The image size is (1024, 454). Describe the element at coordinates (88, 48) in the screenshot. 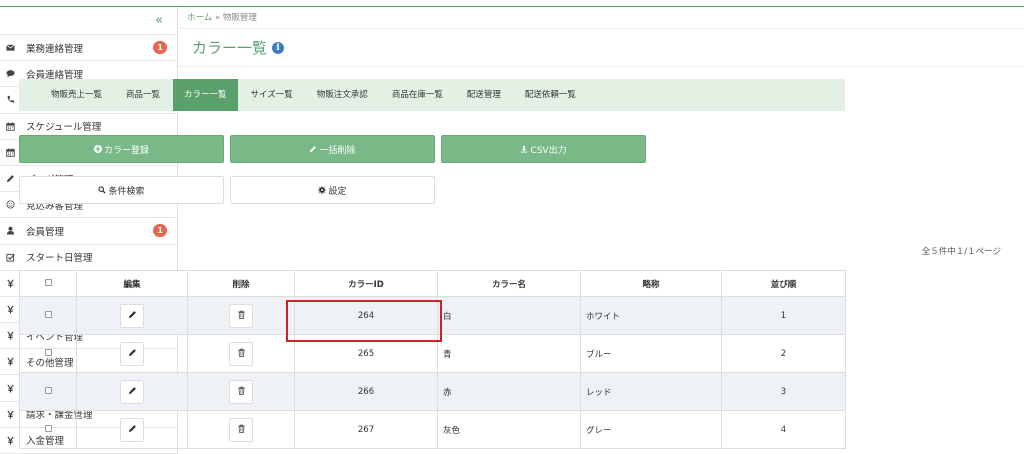

I see `sidebar-item: 業務連絡管理 1` at that location.